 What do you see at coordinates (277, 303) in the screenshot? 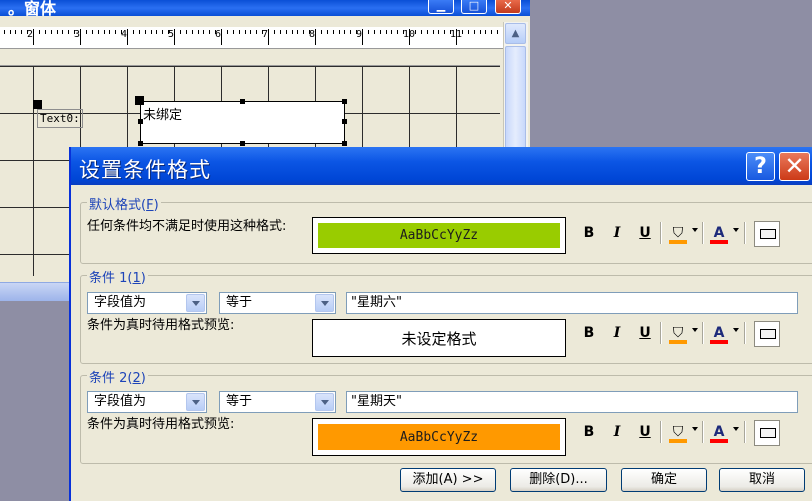
I see `condition-1-operator-combo: 等于` at bounding box center [277, 303].